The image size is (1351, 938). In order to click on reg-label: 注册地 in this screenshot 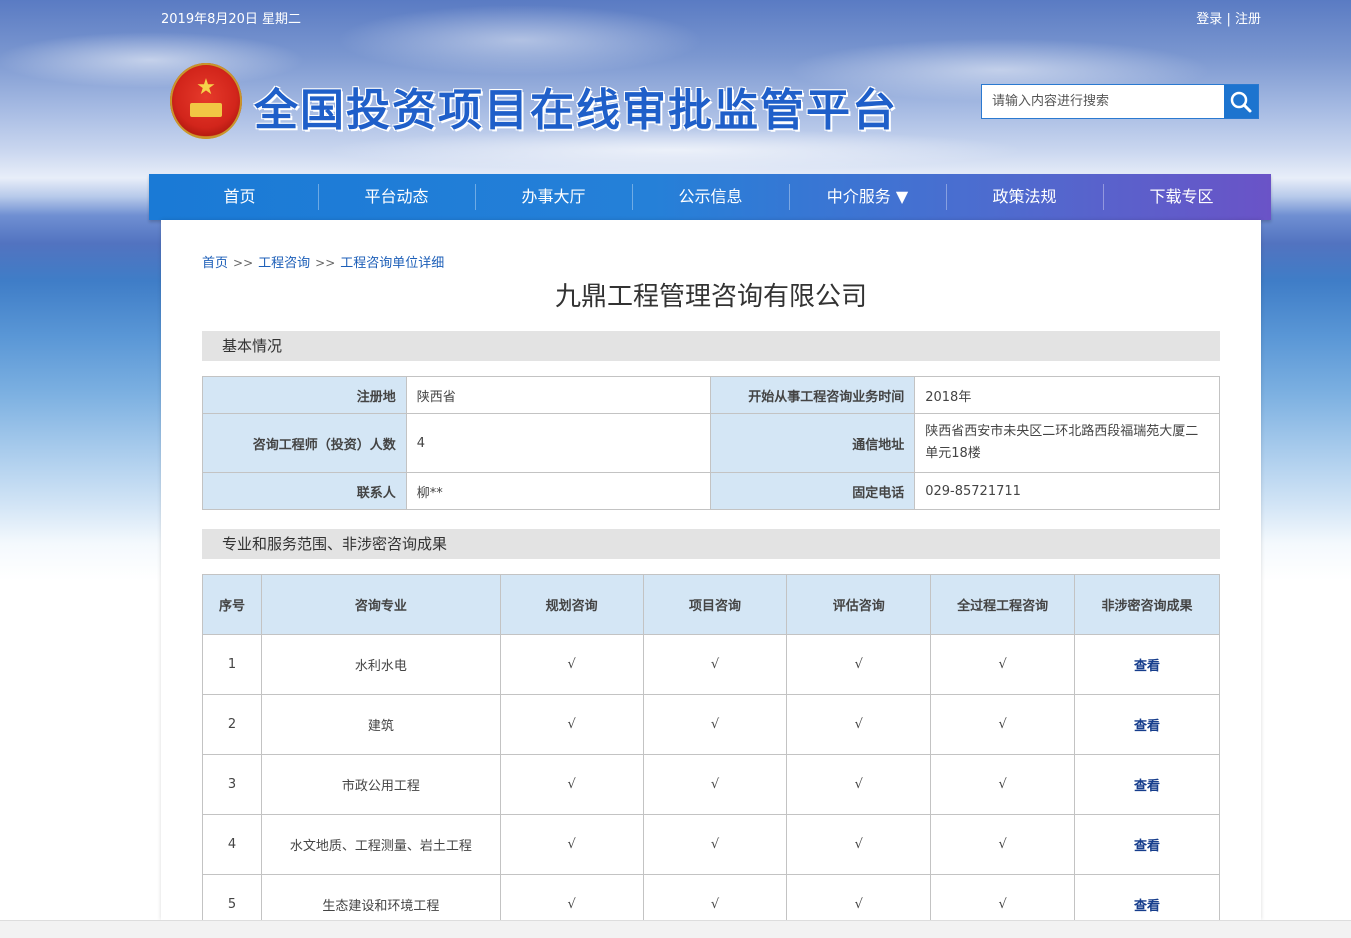, I will do `click(304, 395)`.